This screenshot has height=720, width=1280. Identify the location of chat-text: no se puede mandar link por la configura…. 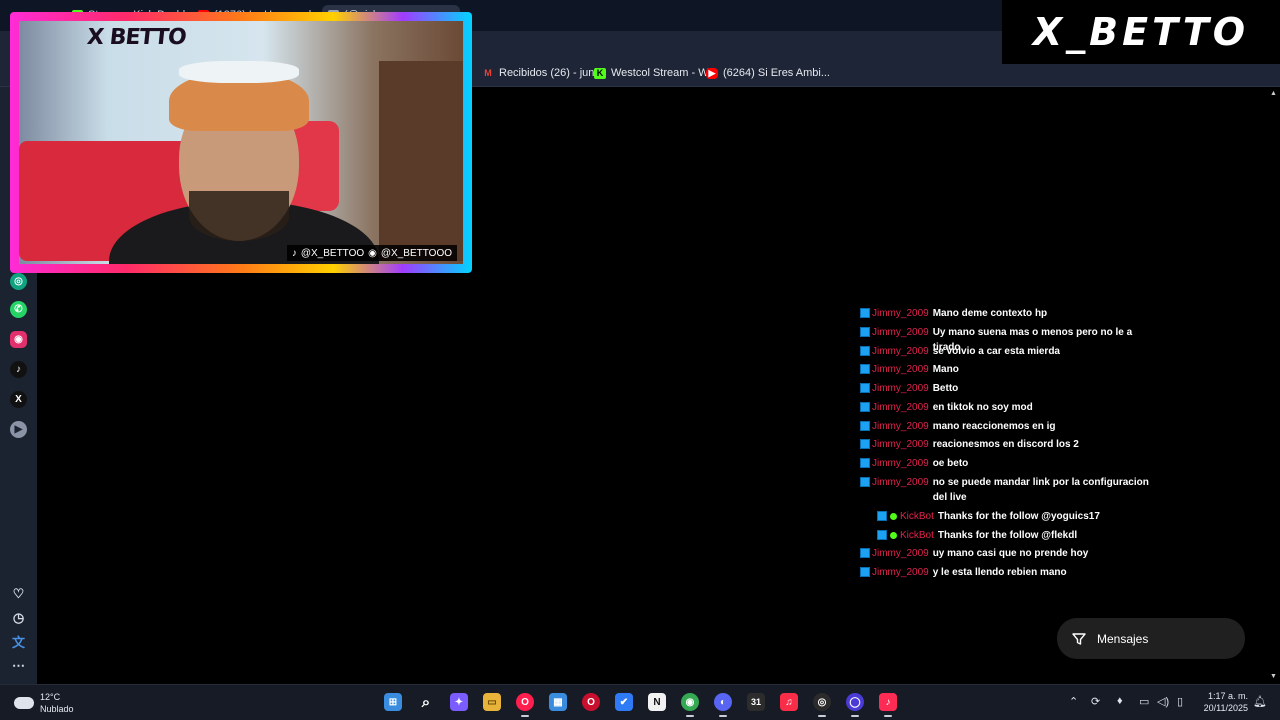
(1040, 490).